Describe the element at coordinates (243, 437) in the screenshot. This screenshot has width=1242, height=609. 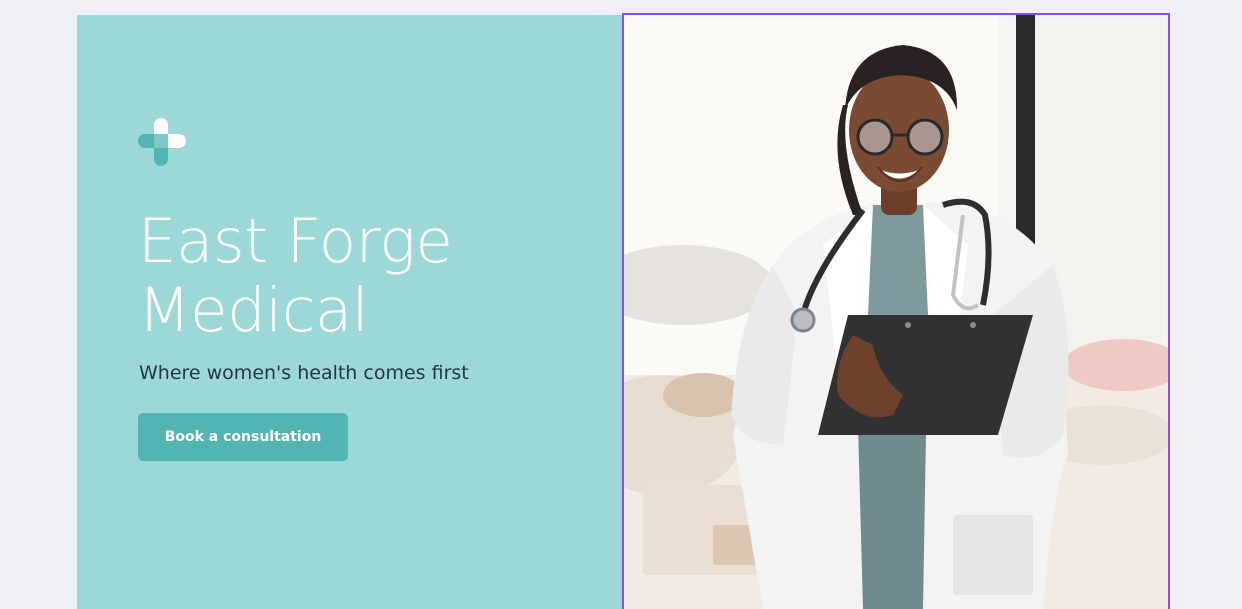
I see `book-consultation-button: Book a consultation` at that location.